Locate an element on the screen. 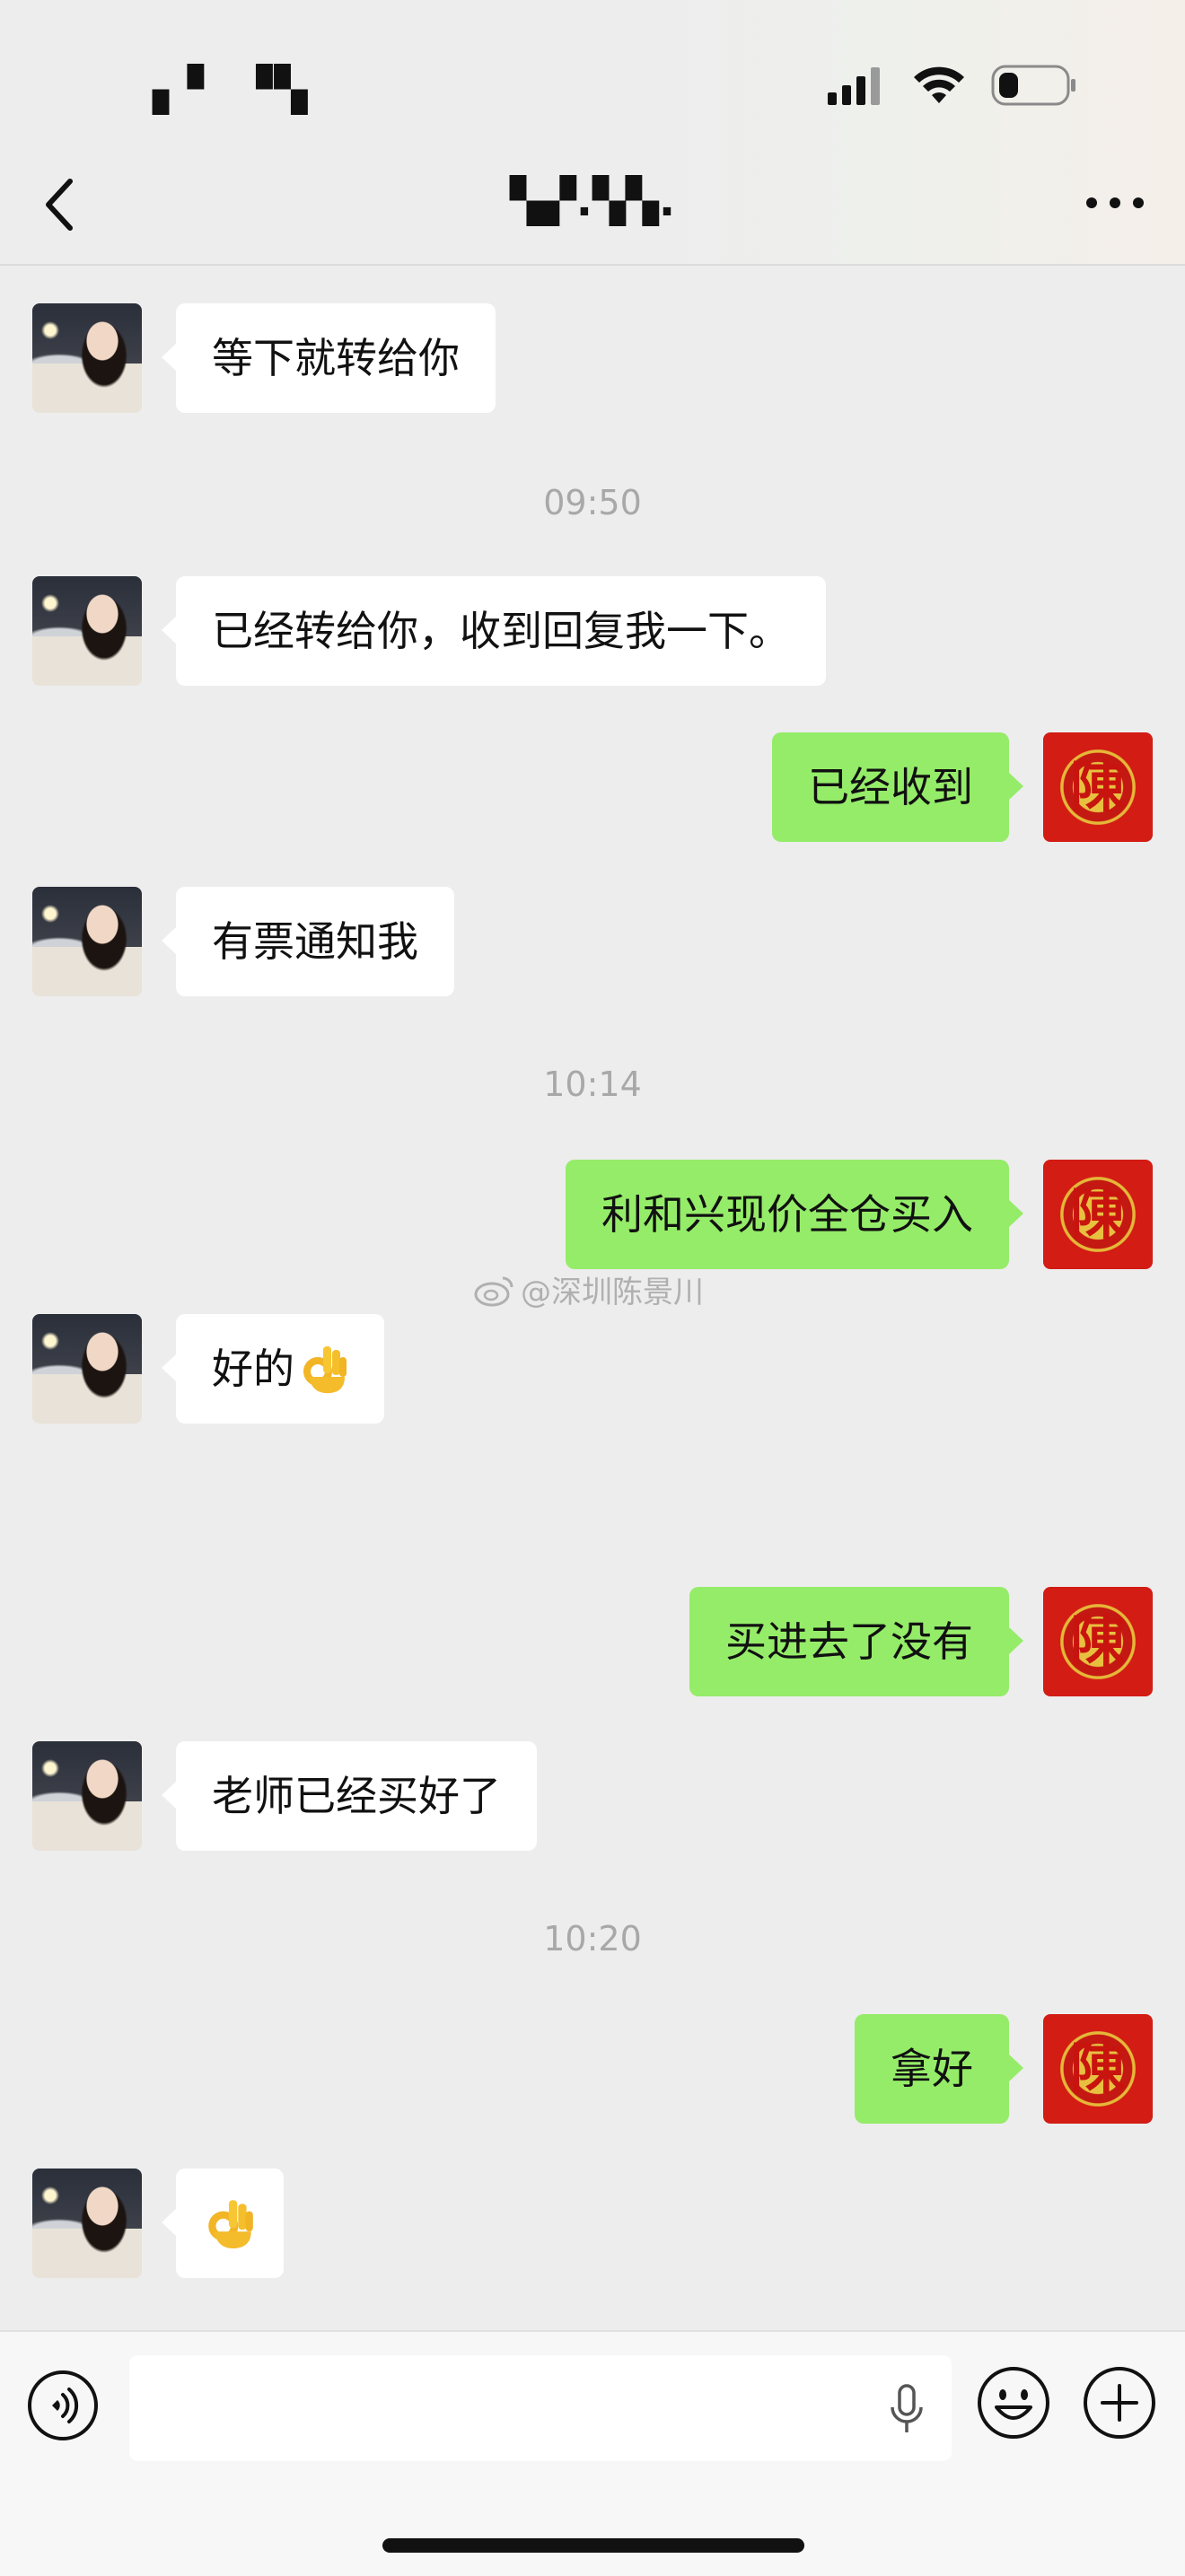 Image resolution: width=1185 pixels, height=2576 pixels. message-text: 已经收到 is located at coordinates (890, 787).